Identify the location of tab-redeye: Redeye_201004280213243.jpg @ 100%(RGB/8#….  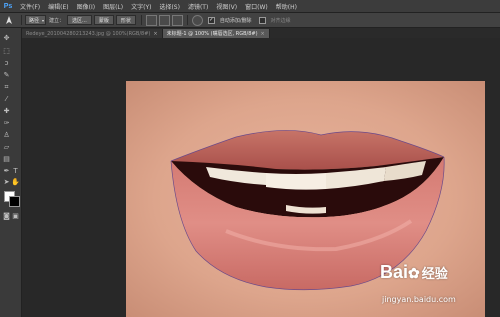
(92, 33).